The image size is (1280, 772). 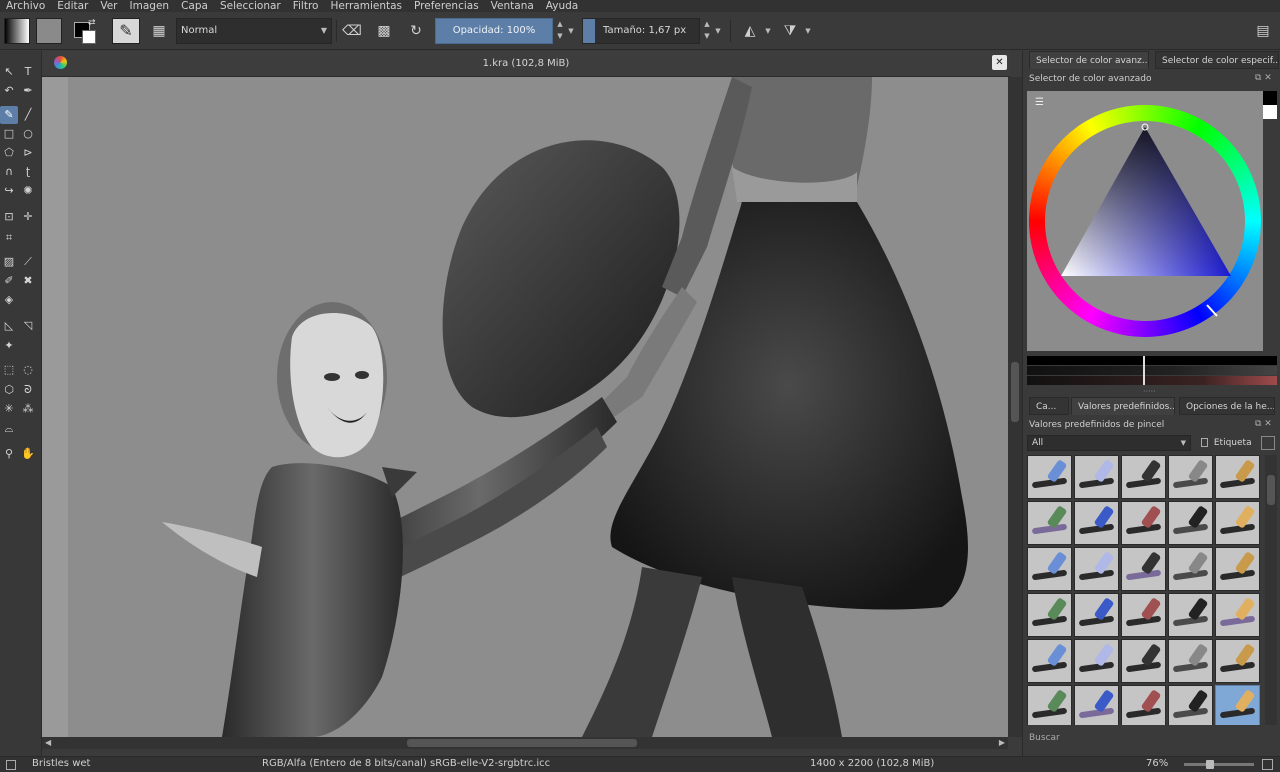 What do you see at coordinates (560, 31) in the screenshot?
I see `opacity-spin-buttons: ▲ ▼` at bounding box center [560, 31].